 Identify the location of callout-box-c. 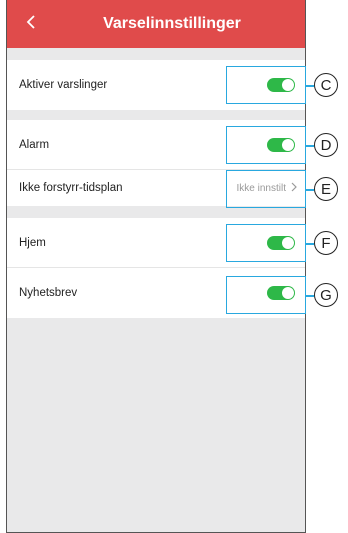
(266, 85).